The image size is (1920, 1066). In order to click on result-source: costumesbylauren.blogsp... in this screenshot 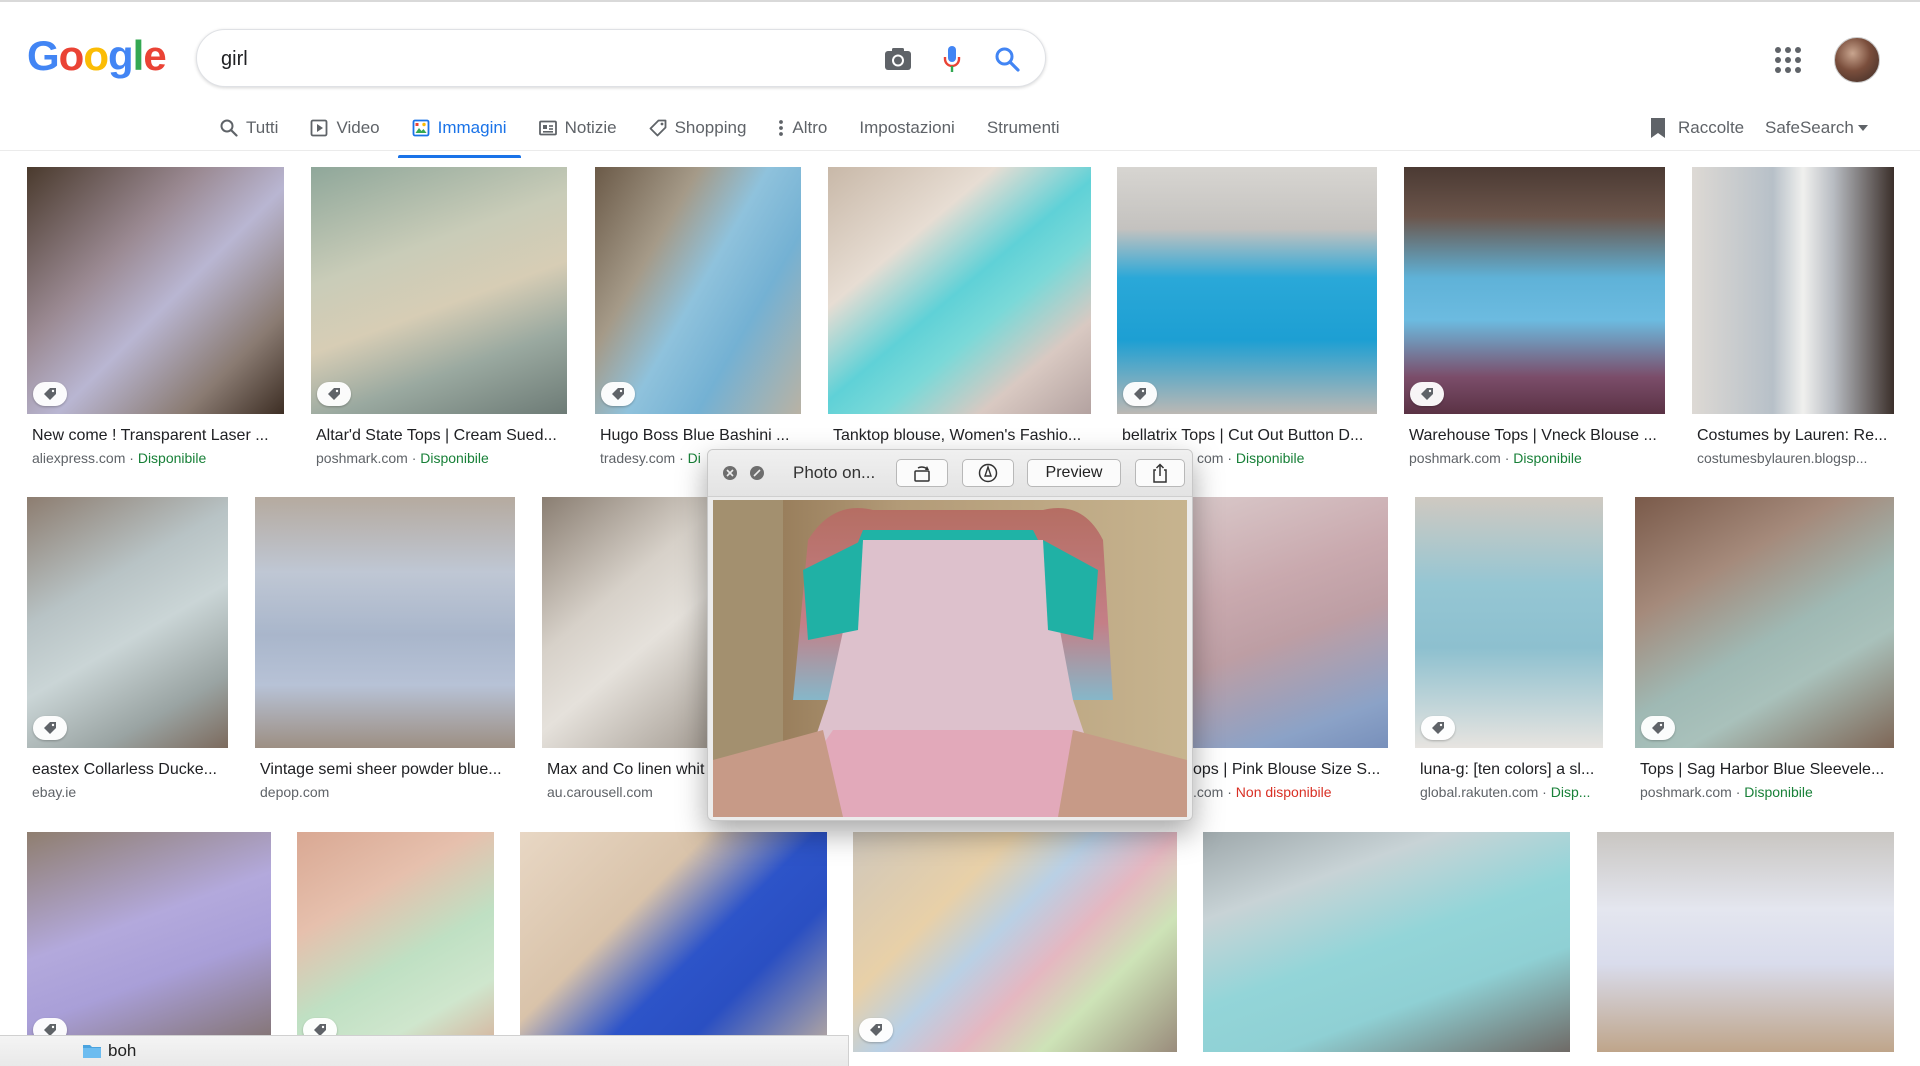, I will do `click(1782, 458)`.